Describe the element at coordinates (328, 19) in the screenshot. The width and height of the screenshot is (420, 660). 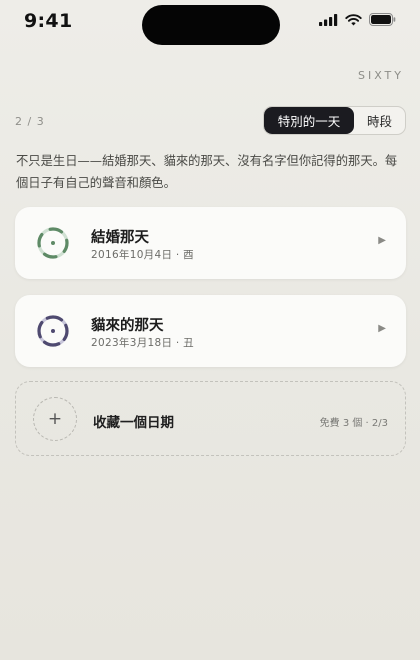
I see `signal-icon` at that location.